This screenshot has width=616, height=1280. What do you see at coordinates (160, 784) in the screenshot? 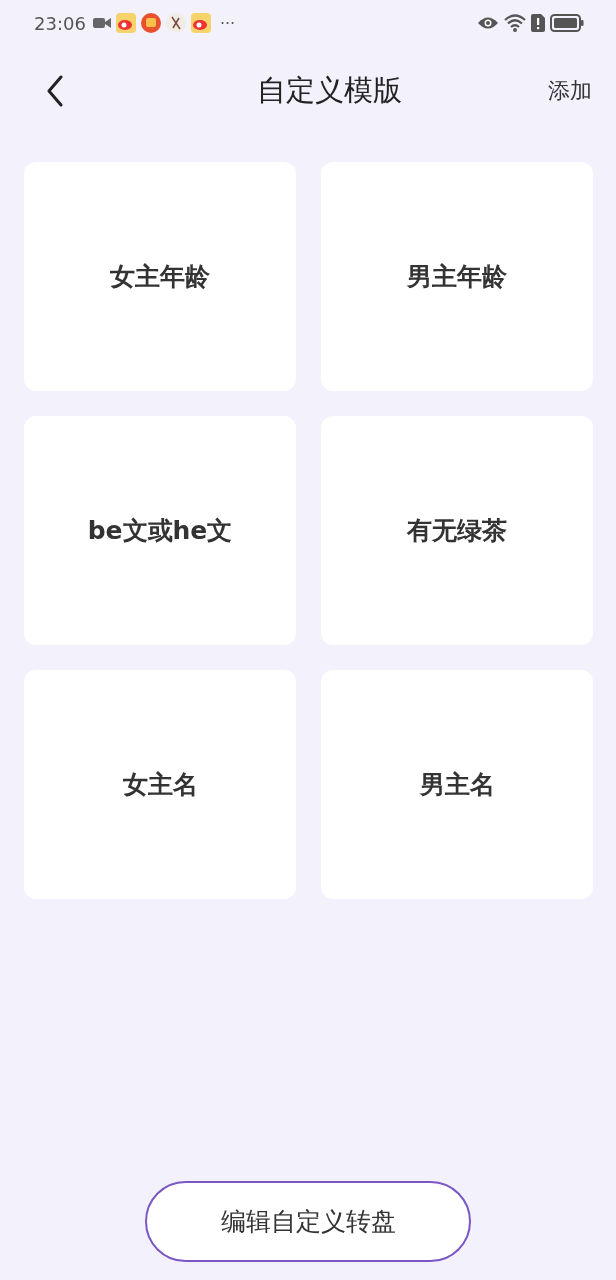
I see `template-card: 女主名` at bounding box center [160, 784].